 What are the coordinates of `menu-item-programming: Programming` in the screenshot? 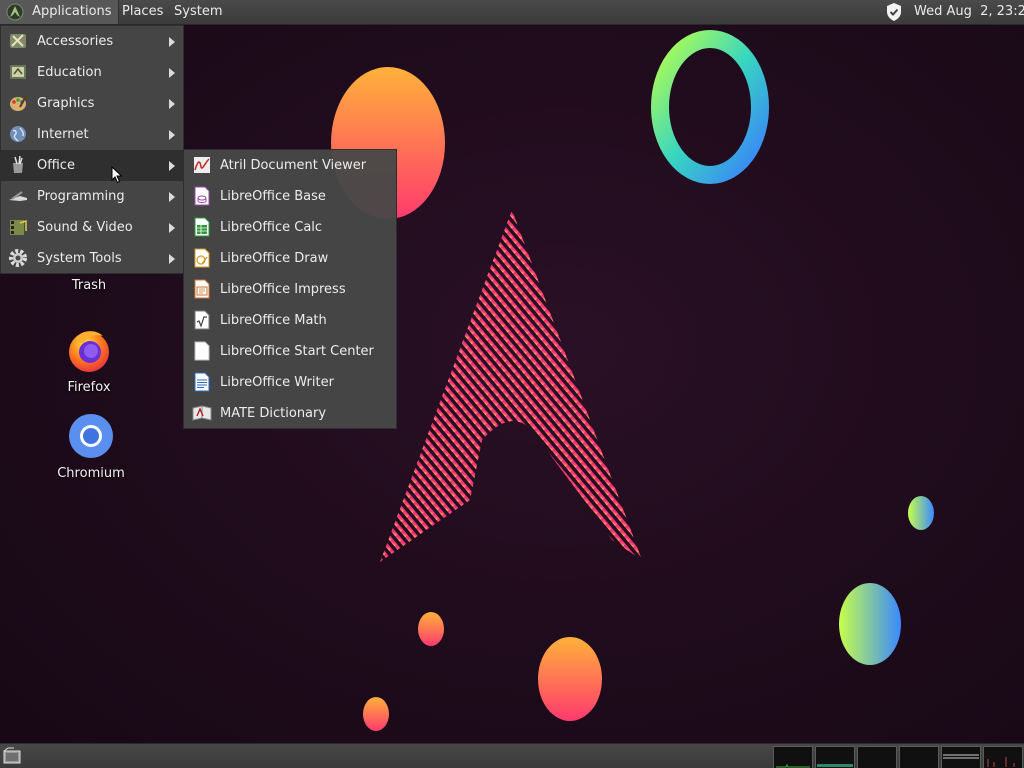 It's located at (92, 196).